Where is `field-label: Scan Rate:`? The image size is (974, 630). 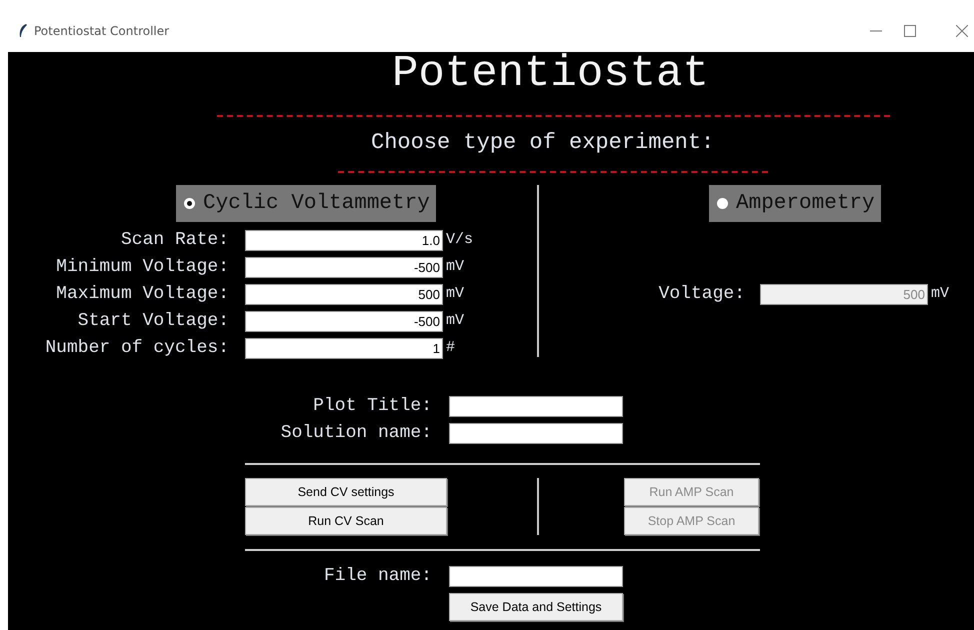
field-label: Scan Rate: is located at coordinates (174, 240).